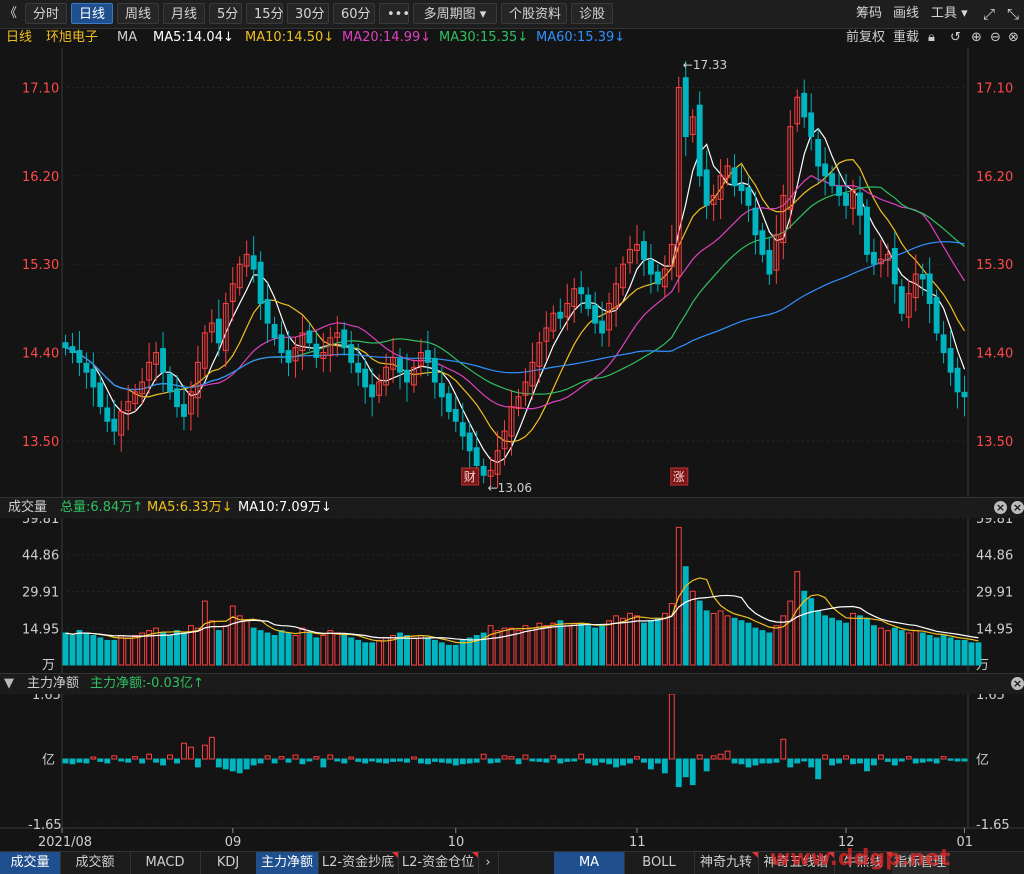 The image size is (1024, 874). Describe the element at coordinates (265, 13) in the screenshot. I see `toolbar-button-5: 15分` at that location.